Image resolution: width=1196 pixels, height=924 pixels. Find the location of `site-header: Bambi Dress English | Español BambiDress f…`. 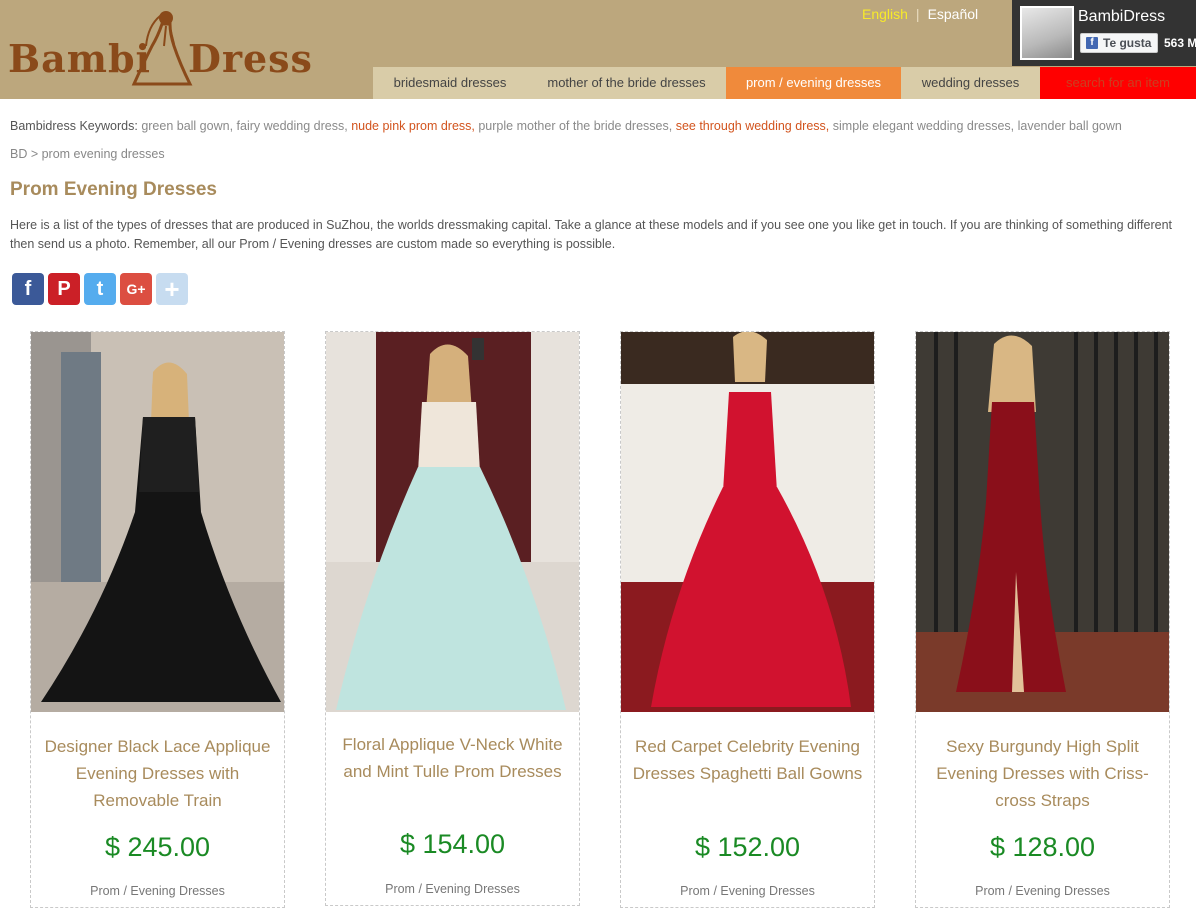

site-header: Bambi Dress English | Español BambiDress f… is located at coordinates (598, 49).